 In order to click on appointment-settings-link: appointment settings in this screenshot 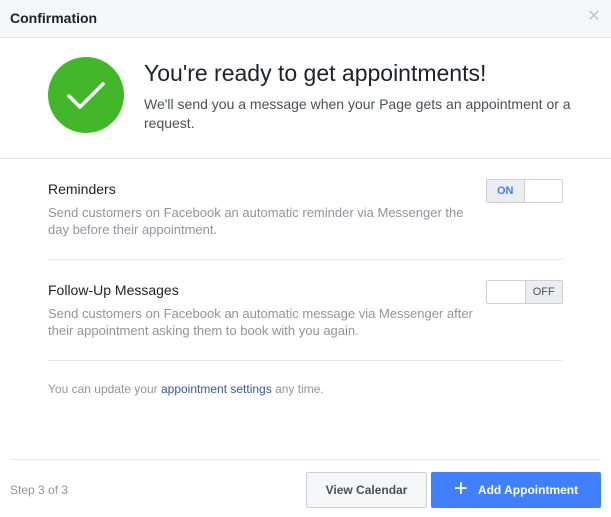, I will do `click(216, 389)`.